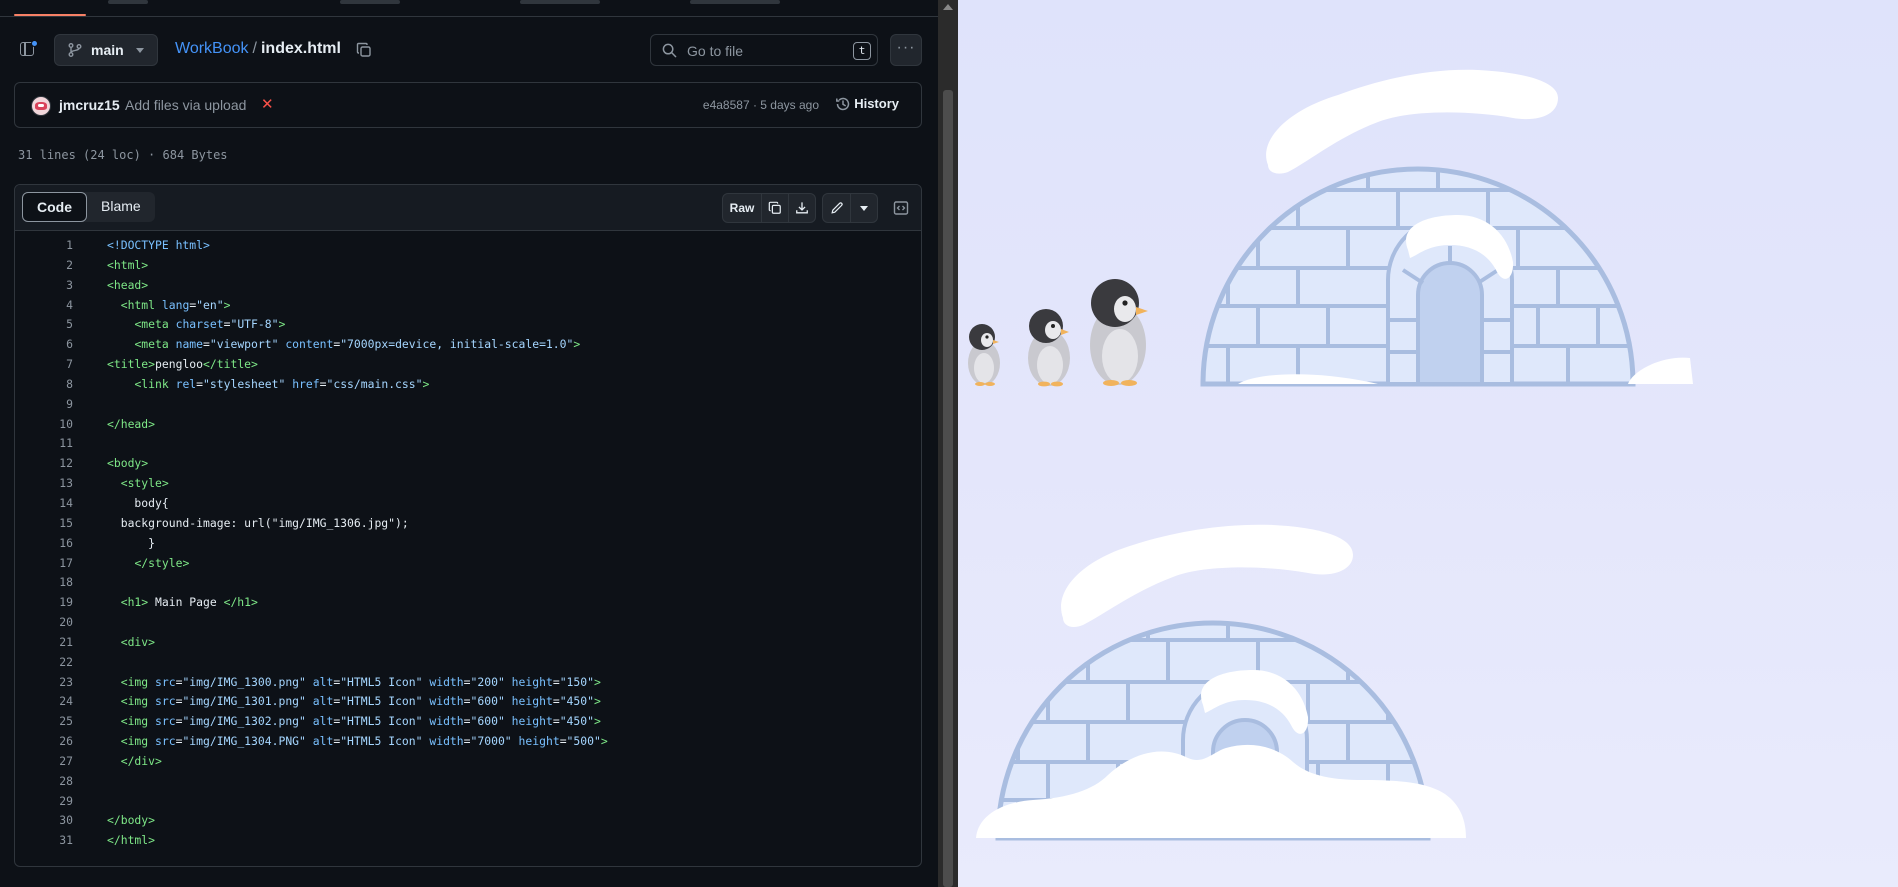 This screenshot has height=887, width=1898. Describe the element at coordinates (54, 207) in the screenshot. I see `tab-code: Code` at that location.